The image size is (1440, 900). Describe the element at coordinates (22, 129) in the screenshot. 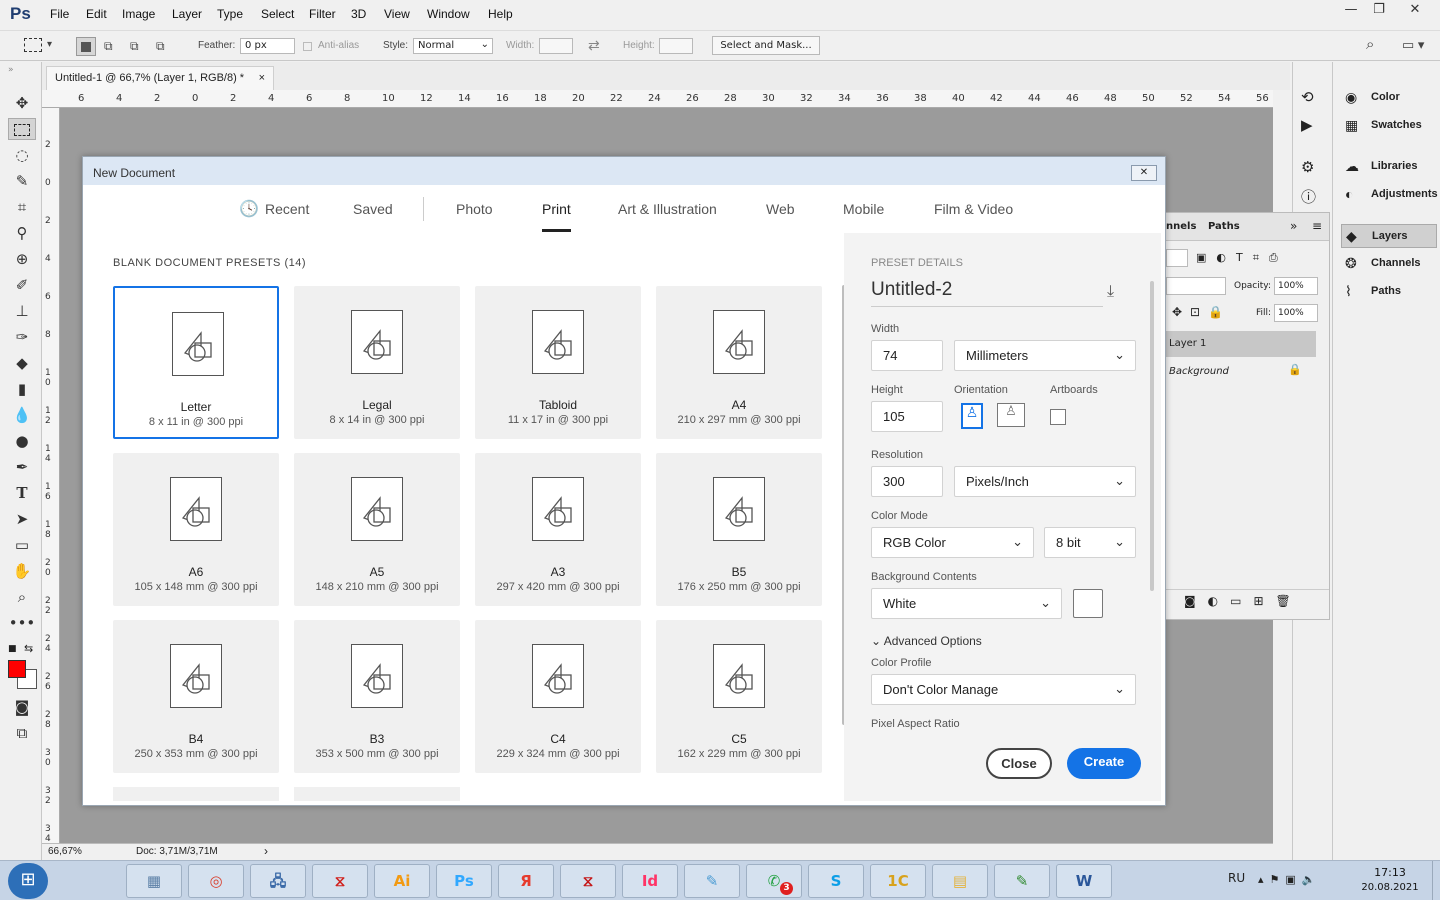

I see `rectangular-marquee-icon` at that location.